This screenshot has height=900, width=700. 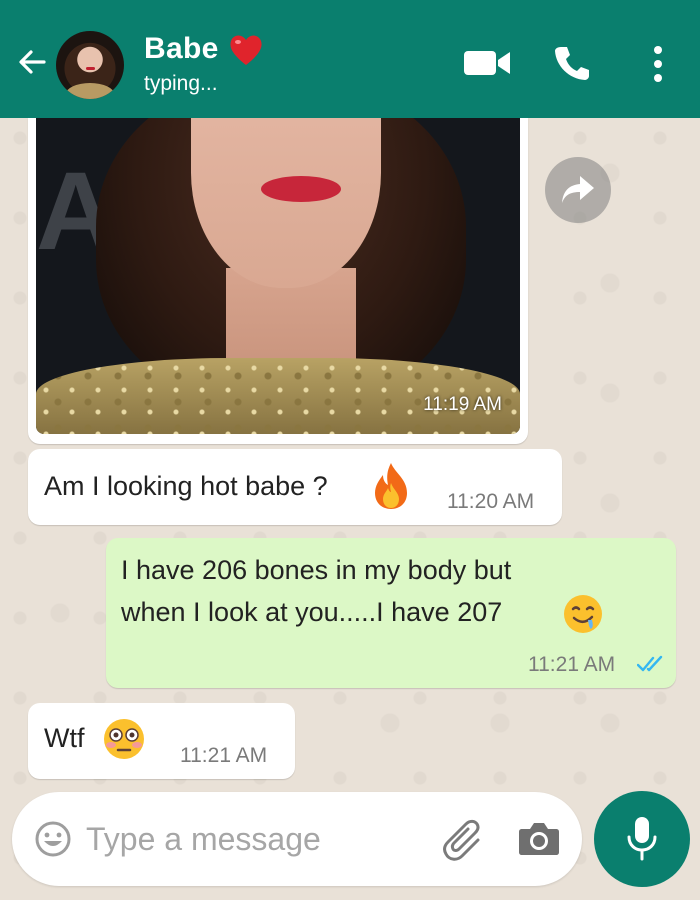 What do you see at coordinates (572, 63) in the screenshot?
I see `phone-icon` at bounding box center [572, 63].